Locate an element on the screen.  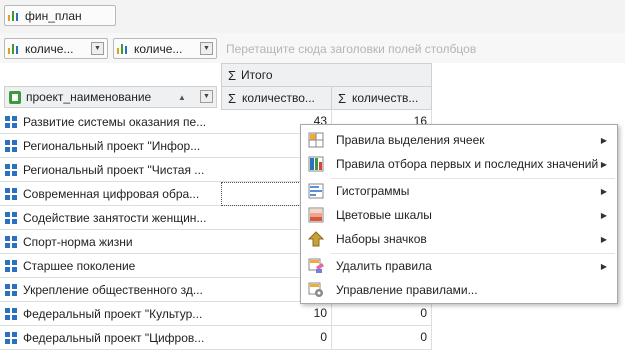
row-field-chip: проект_наименование ▲ ▼ is located at coordinates (110, 97).